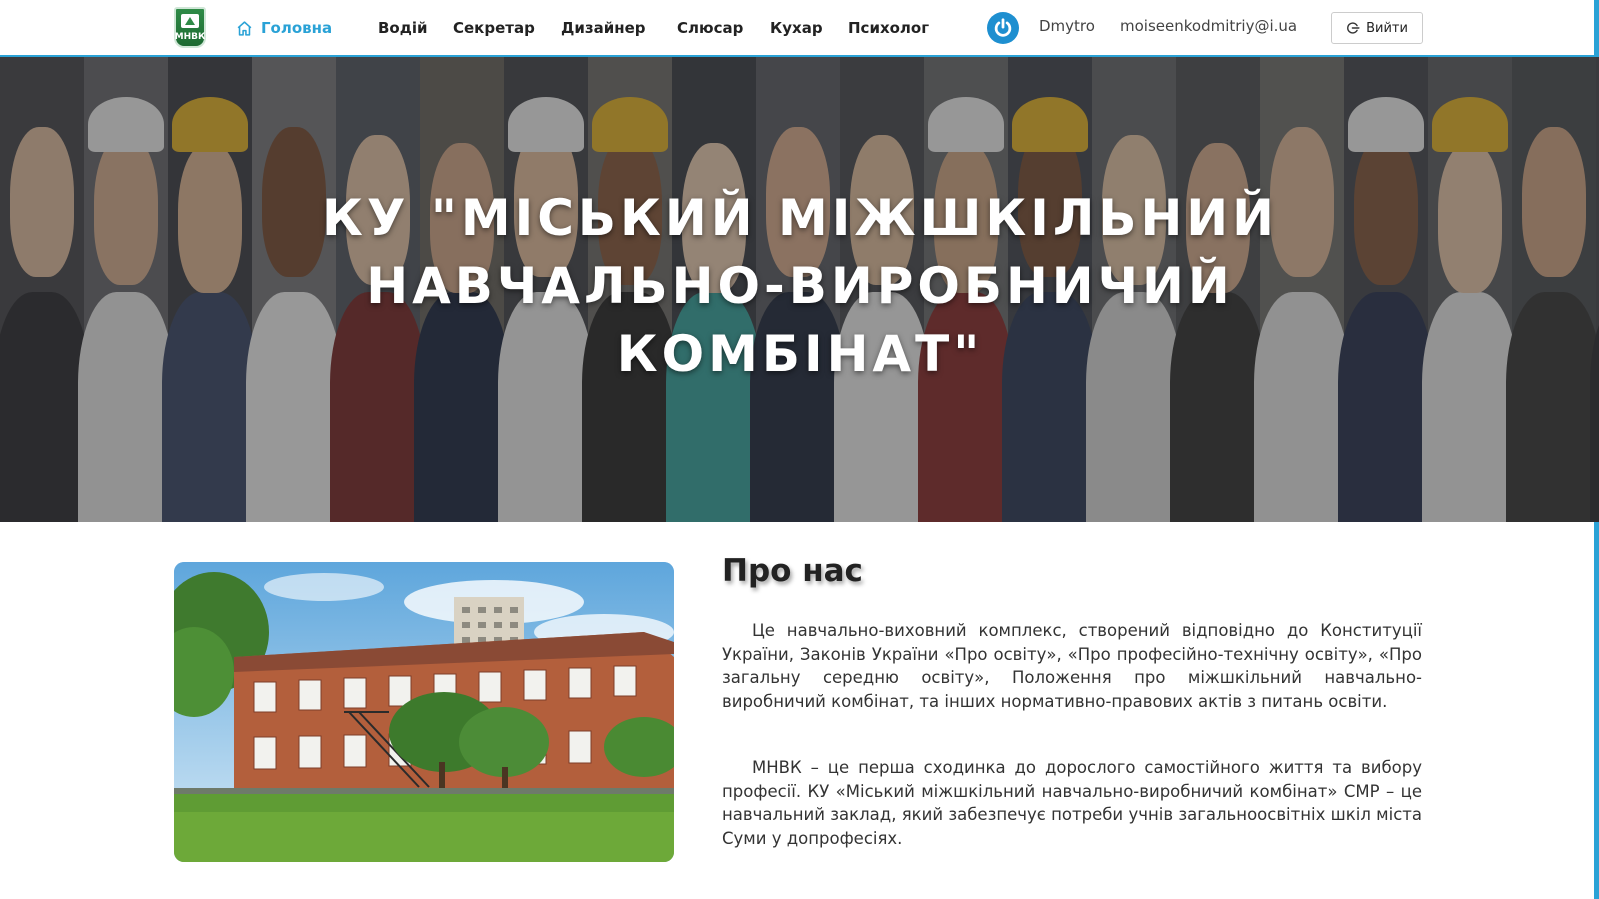  What do you see at coordinates (888, 28) in the screenshot?
I see `nav-item-psychologist: Психолог` at bounding box center [888, 28].